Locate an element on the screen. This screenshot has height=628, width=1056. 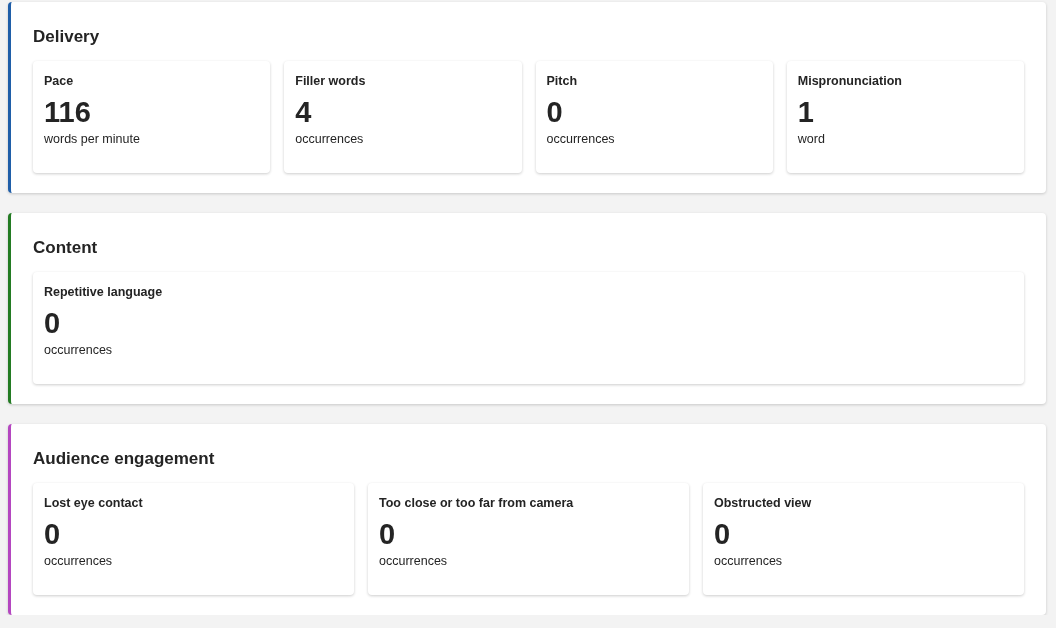
metric-label: Mispronunciation is located at coordinates (850, 81).